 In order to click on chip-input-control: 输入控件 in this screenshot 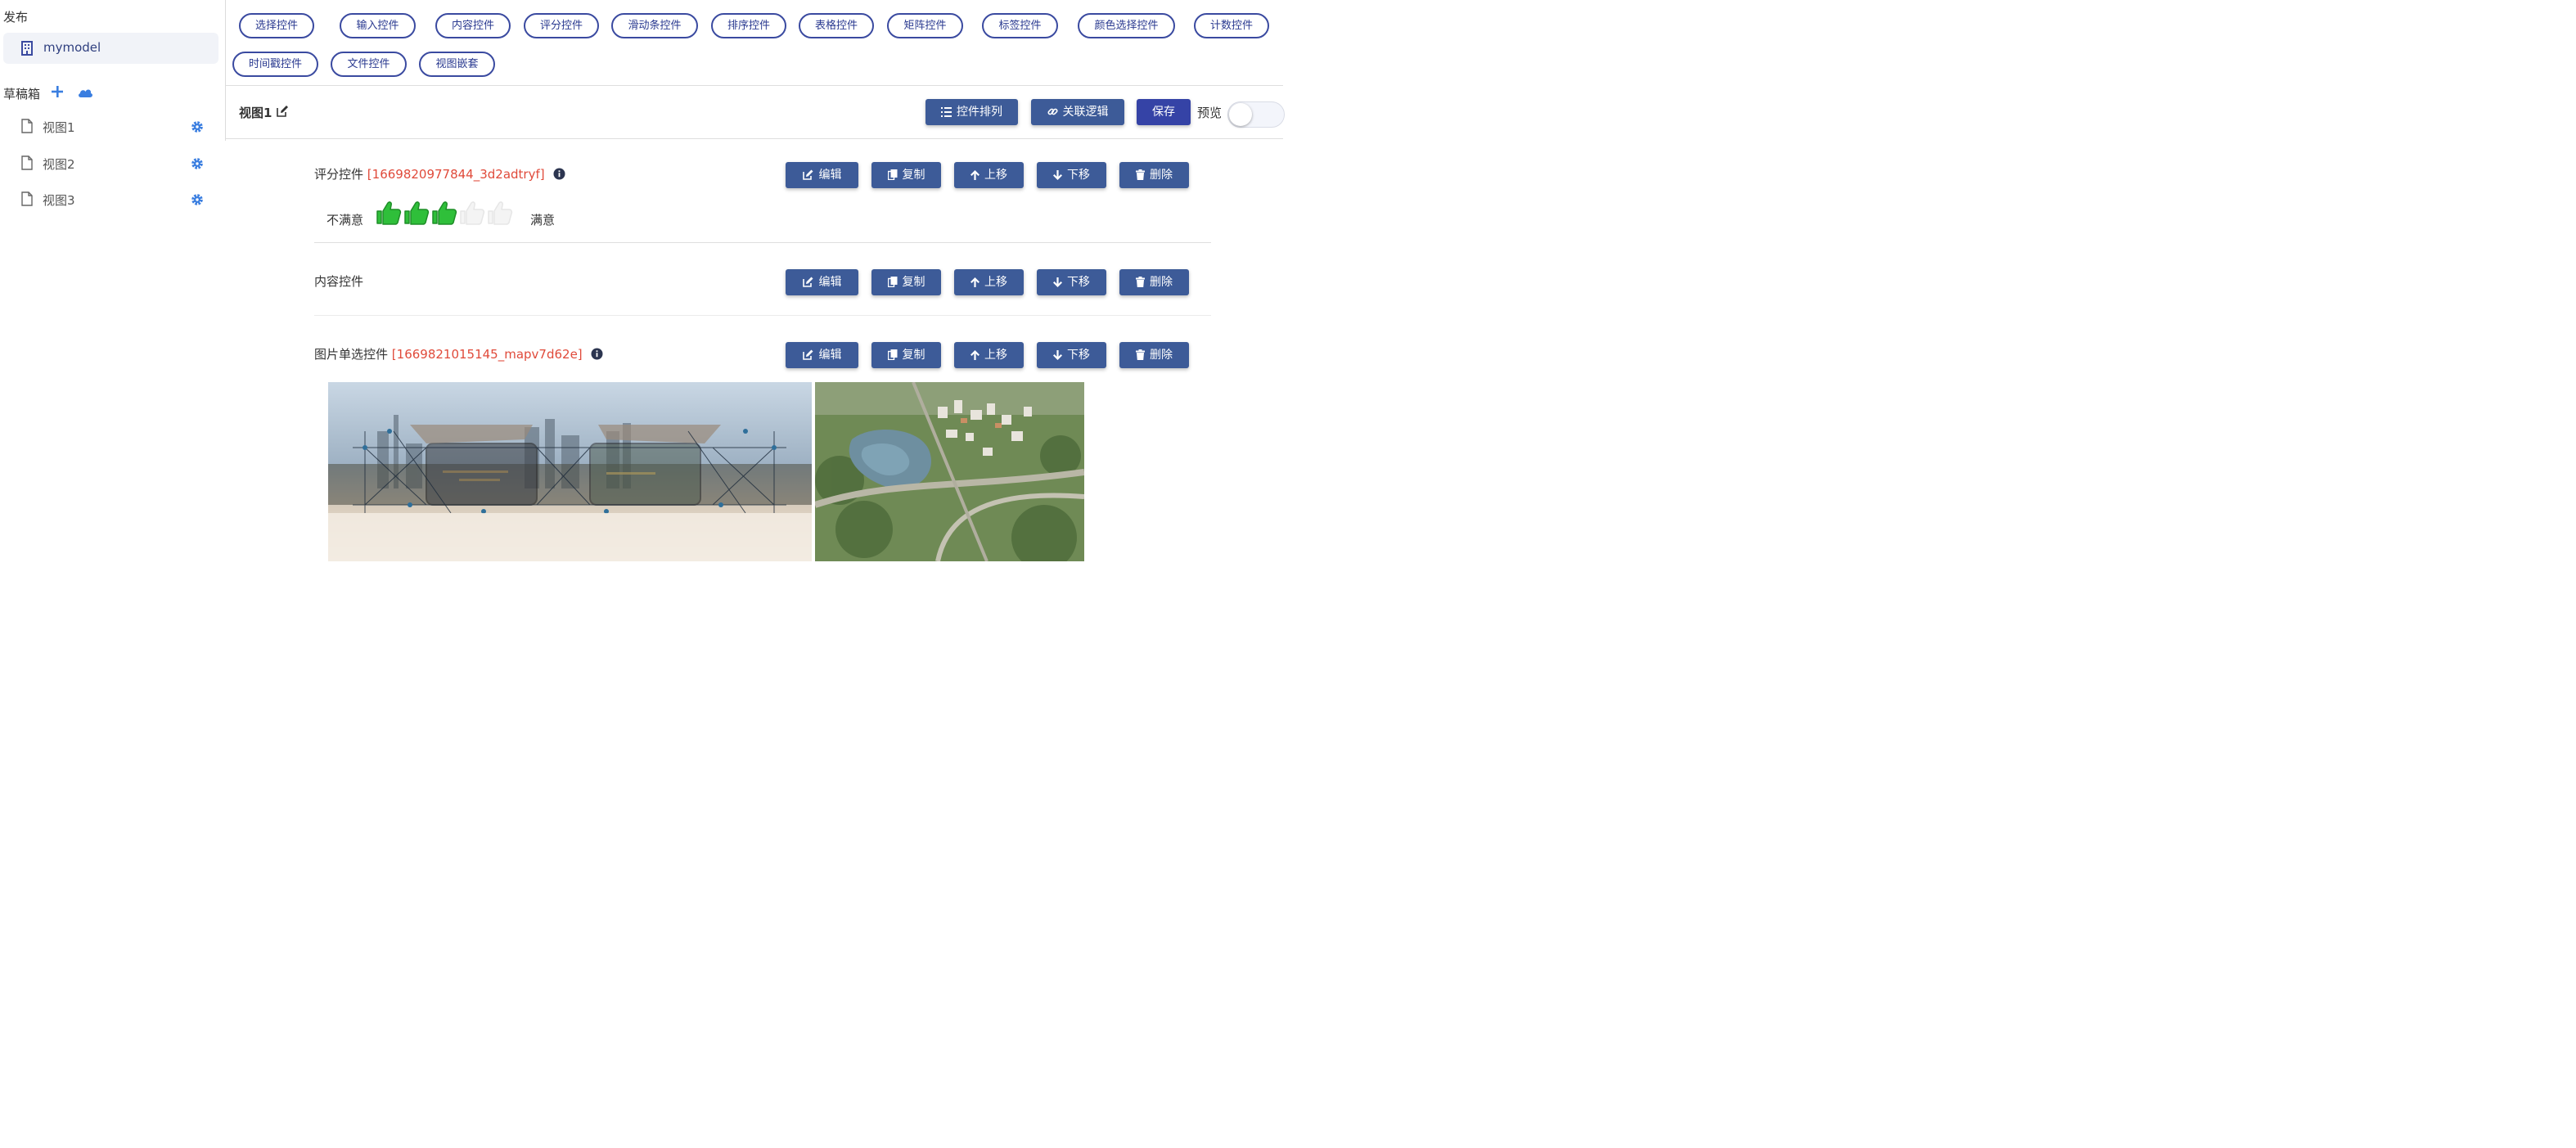, I will do `click(378, 25)`.